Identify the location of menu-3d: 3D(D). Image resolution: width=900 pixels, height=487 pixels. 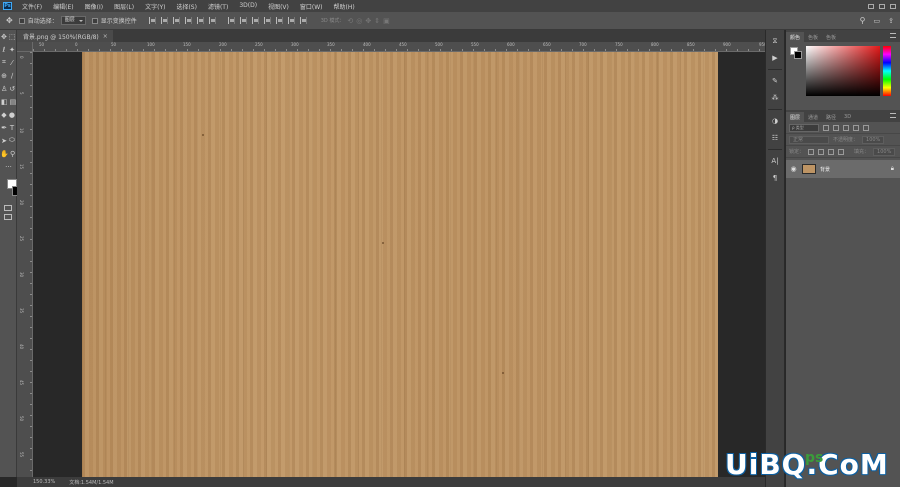
(248, 6).